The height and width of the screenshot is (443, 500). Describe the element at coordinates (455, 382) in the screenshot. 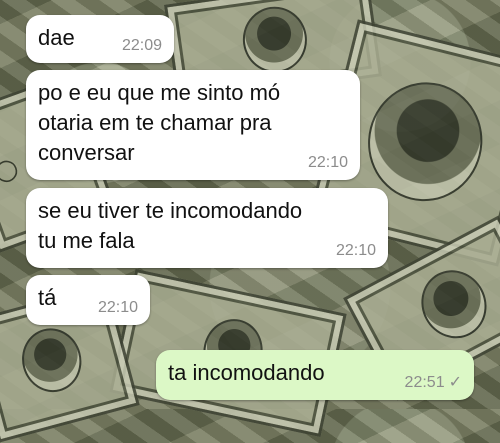

I see `single-check-icon: ✓` at that location.